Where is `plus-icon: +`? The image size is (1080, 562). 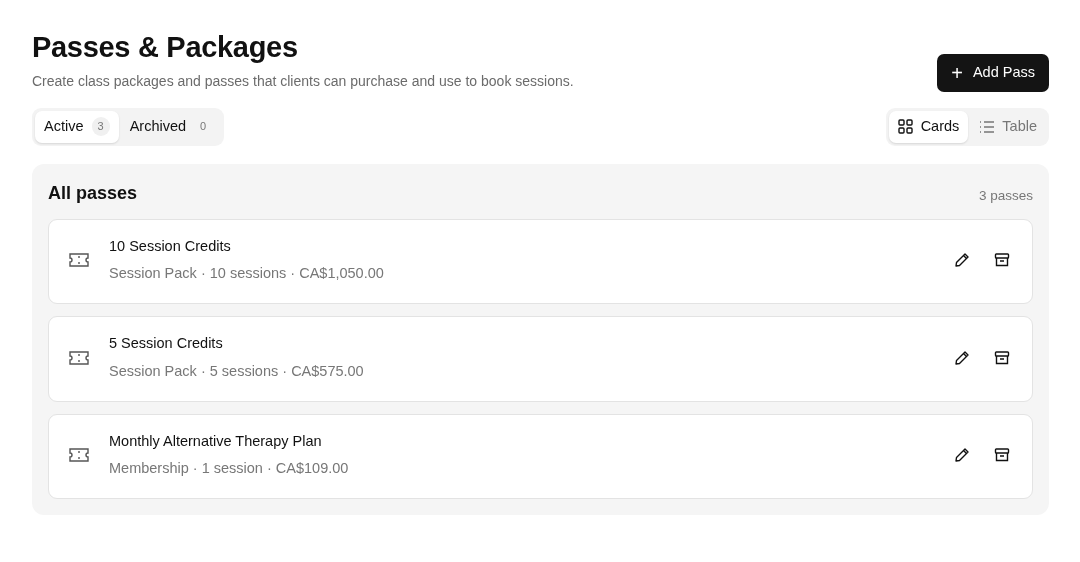
plus-icon: + is located at coordinates (957, 72).